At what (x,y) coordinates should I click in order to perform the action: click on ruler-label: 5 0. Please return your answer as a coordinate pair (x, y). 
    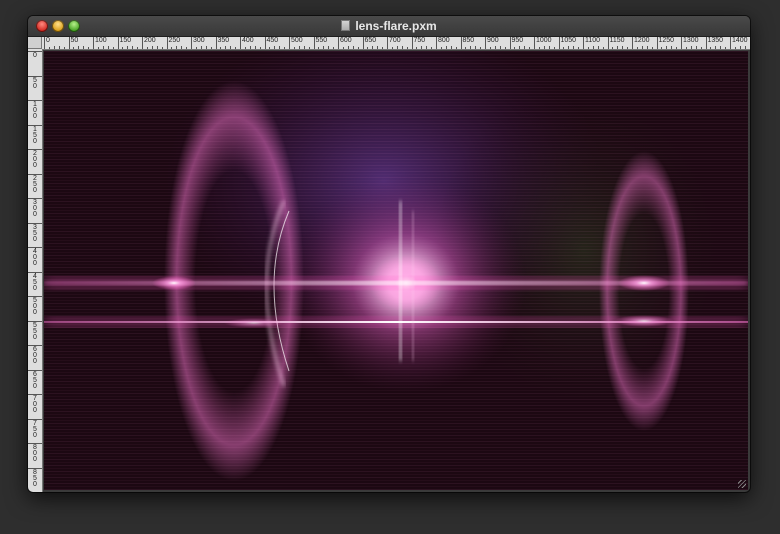
    Looking at the image, I should click on (35, 83).